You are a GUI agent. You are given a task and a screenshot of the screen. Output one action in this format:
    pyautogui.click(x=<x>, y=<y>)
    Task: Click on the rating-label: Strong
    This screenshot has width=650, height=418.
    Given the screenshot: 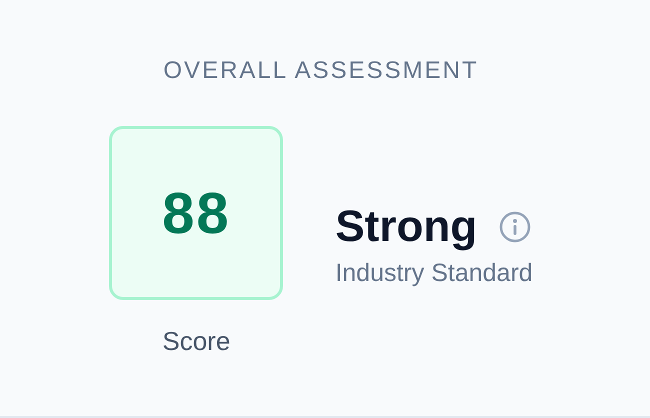 What is the action you would take?
    pyautogui.click(x=406, y=227)
    